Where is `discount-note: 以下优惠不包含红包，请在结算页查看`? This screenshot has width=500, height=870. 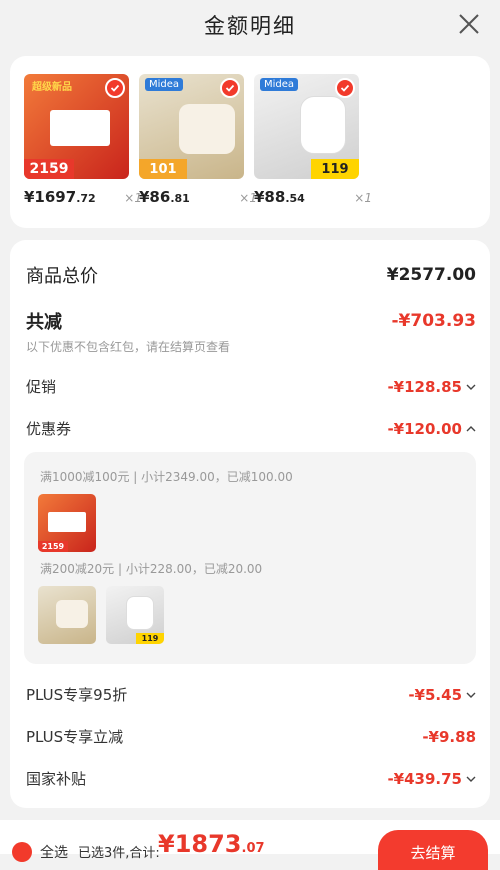
discount-note: 以下优惠不包含红包，请在结算页查看 is located at coordinates (128, 347).